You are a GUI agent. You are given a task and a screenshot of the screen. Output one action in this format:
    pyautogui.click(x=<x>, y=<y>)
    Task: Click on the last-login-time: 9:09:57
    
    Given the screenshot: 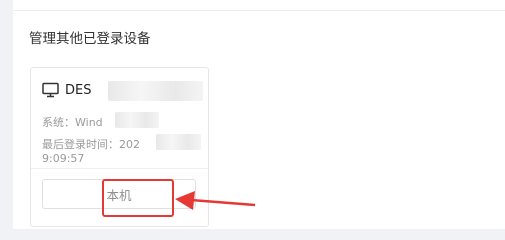 What is the action you would take?
    pyautogui.click(x=63, y=158)
    